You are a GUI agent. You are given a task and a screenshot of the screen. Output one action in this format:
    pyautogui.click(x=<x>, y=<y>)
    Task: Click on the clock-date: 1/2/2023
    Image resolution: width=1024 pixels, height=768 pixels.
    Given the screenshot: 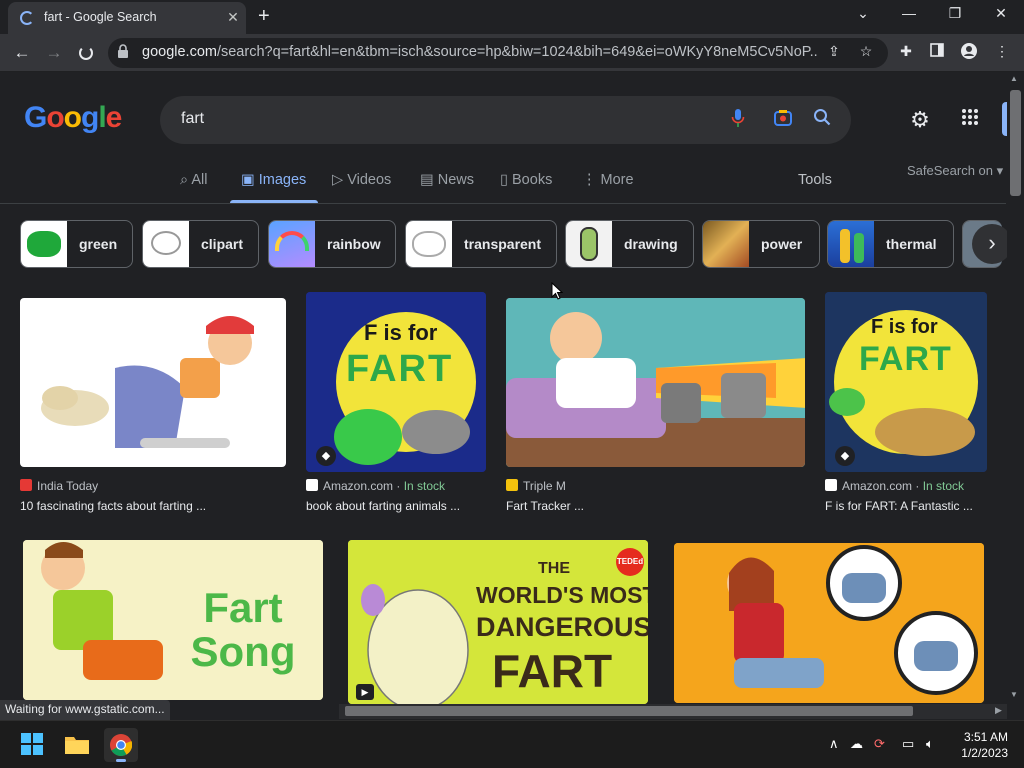 What is the action you would take?
    pyautogui.click(x=984, y=753)
    